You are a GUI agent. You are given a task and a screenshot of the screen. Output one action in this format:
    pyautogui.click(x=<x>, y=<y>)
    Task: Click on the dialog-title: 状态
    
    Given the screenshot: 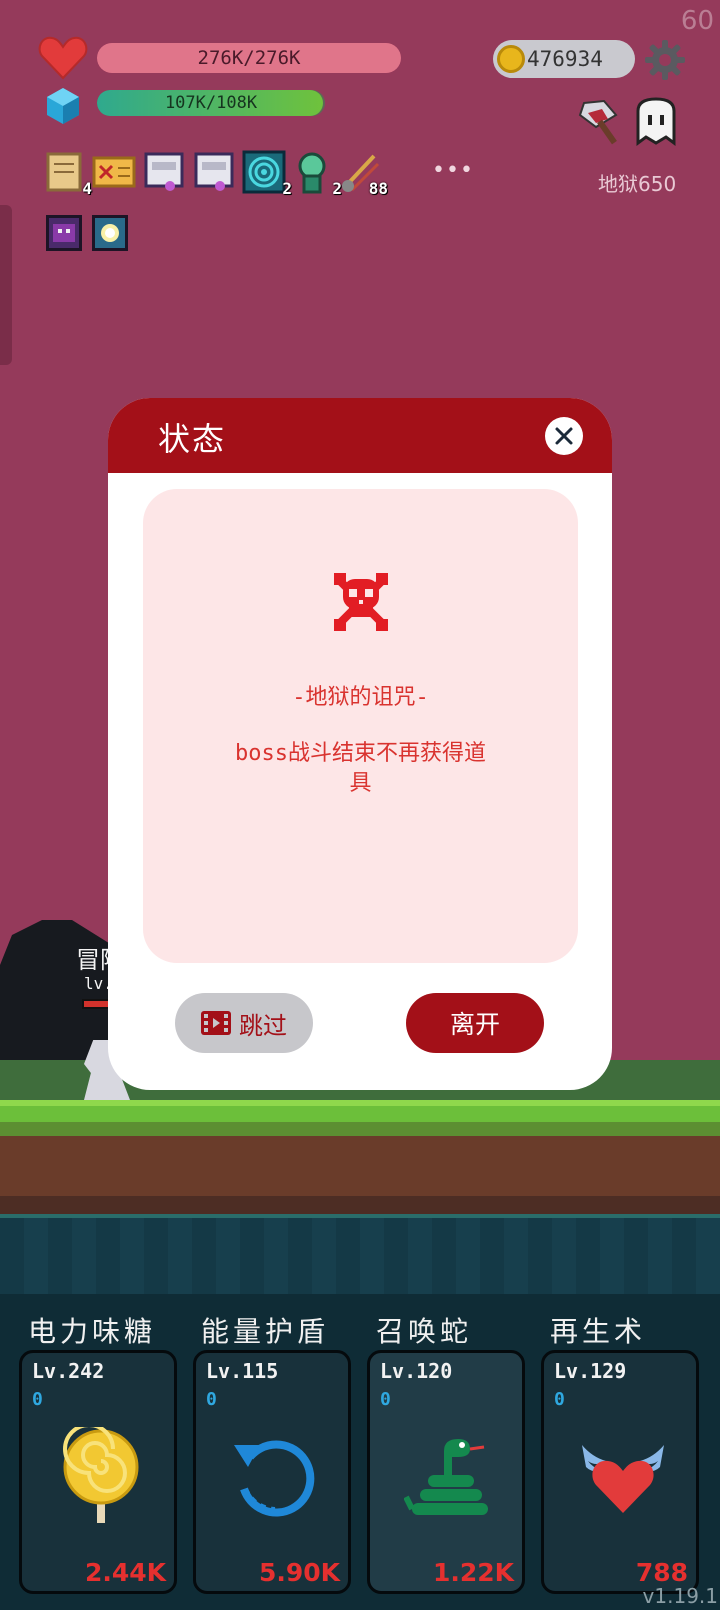 What is the action you would take?
    pyautogui.click(x=192, y=439)
    